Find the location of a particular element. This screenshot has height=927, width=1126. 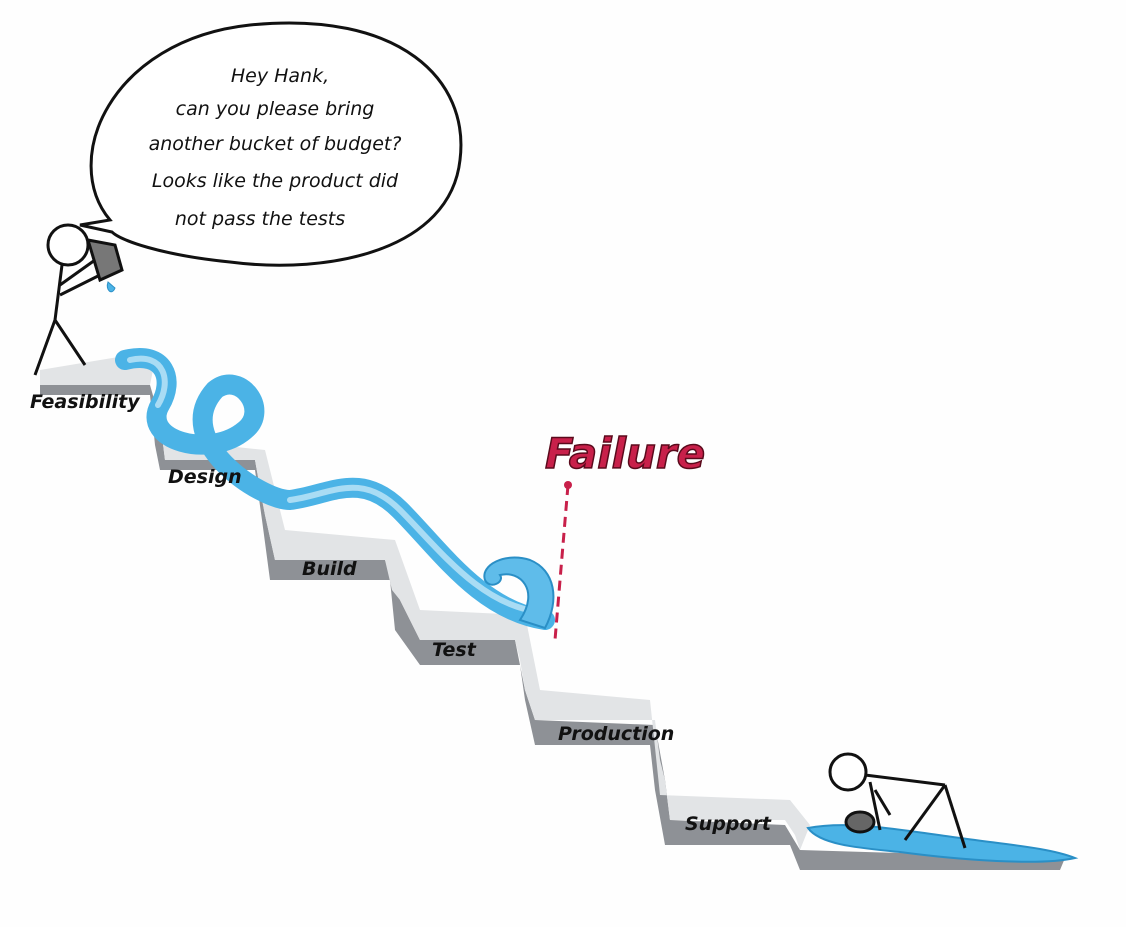

stage-label-production: Production is located at coordinates (616, 734).